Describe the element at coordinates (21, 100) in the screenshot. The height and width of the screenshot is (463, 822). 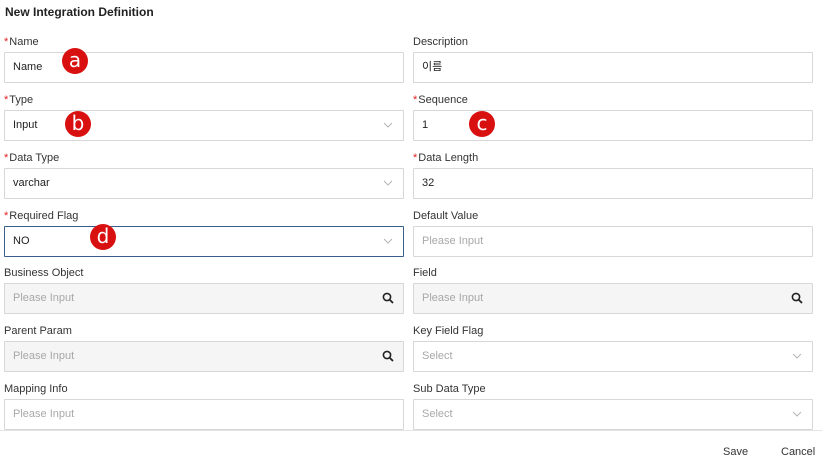
I see `type-label-text: Type` at that location.